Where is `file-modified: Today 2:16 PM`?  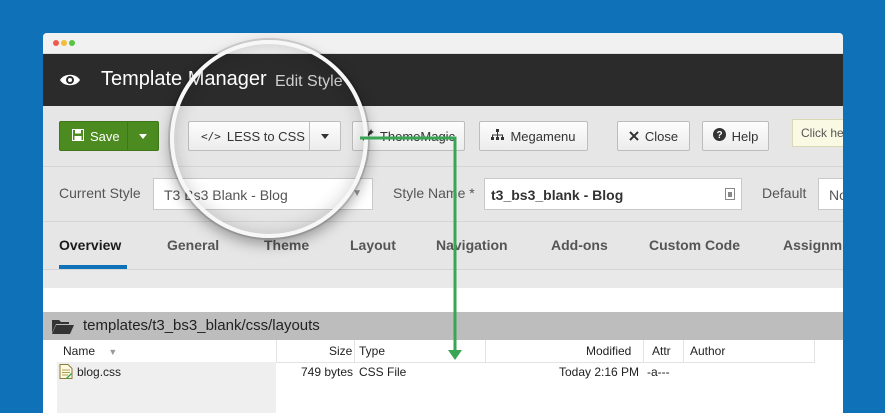 file-modified: Today 2:16 PM is located at coordinates (599, 372).